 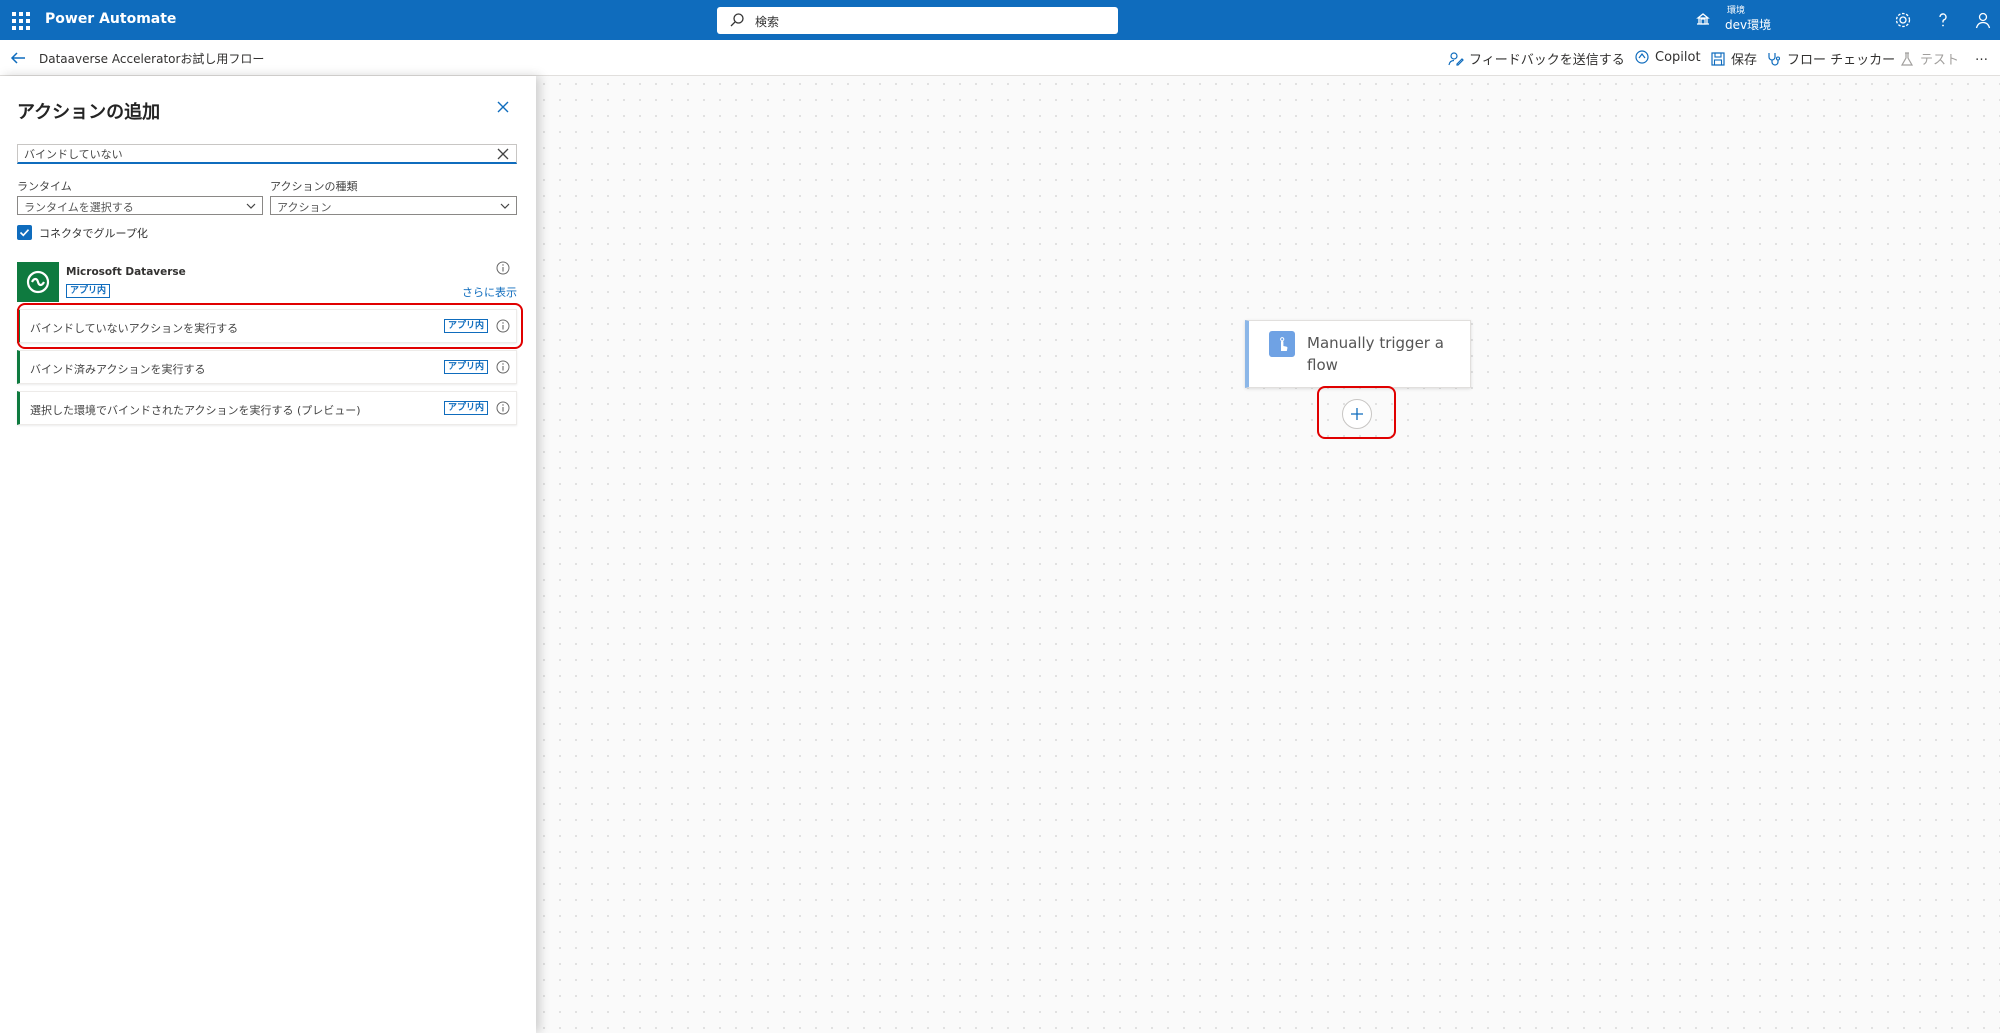 What do you see at coordinates (195, 410) in the screenshot?
I see `action-name: 選択した環境でバインドされたアクションを実行する (プレビュー)` at bounding box center [195, 410].